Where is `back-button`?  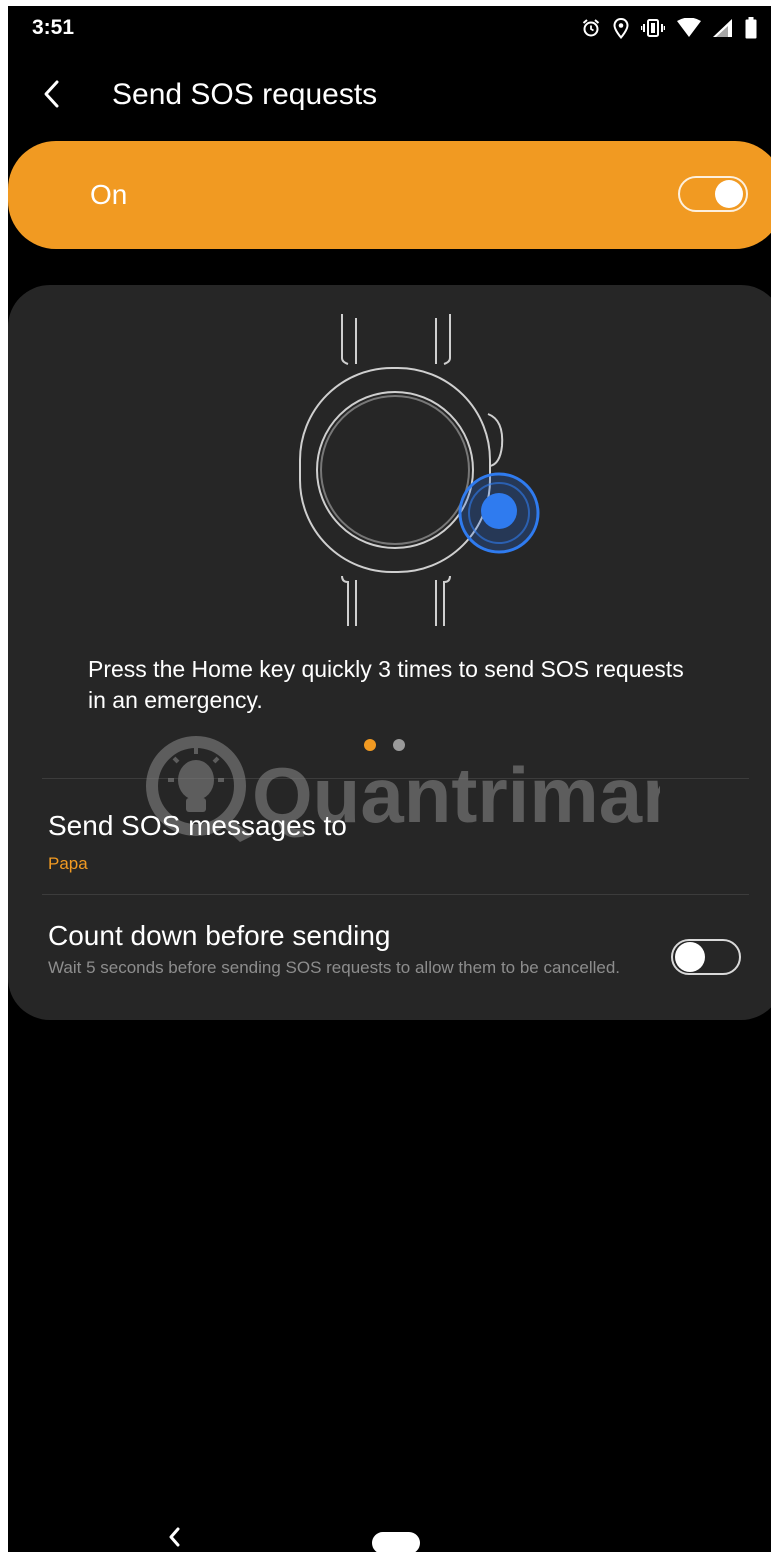
back-button is located at coordinates (52, 94).